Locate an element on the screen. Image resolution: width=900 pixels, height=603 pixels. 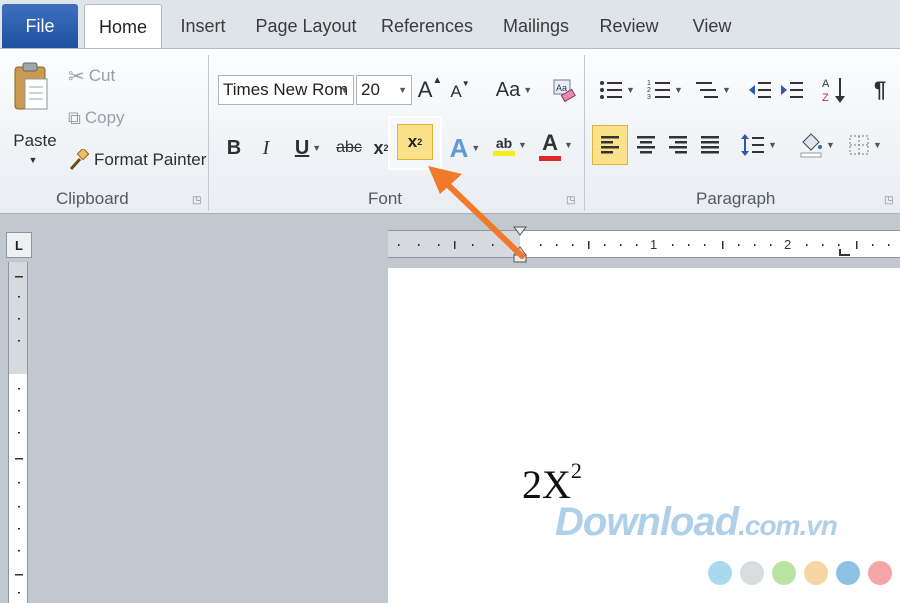
tab-selector-button: L is located at coordinates (19, 245).